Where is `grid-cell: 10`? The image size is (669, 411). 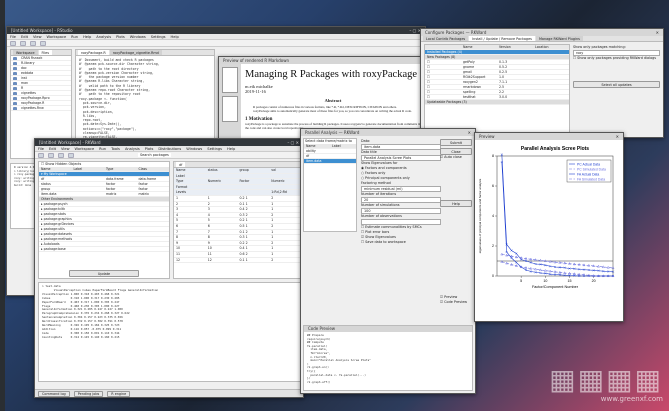
grid-cell: 10 is located at coordinates (190, 248).